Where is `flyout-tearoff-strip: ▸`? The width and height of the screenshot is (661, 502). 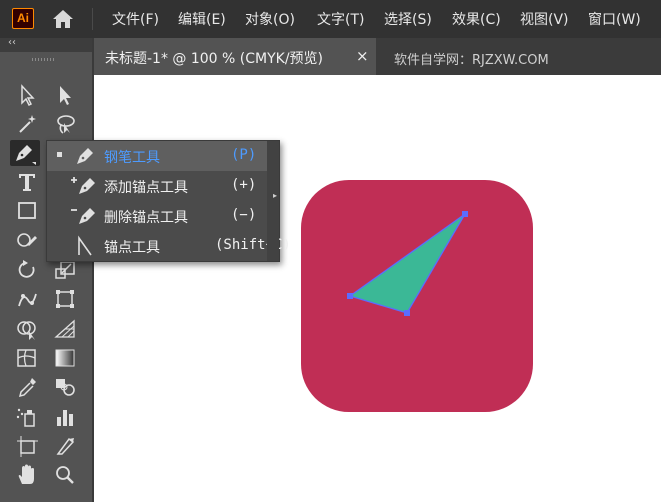 flyout-tearoff-strip: ▸ is located at coordinates (273, 201).